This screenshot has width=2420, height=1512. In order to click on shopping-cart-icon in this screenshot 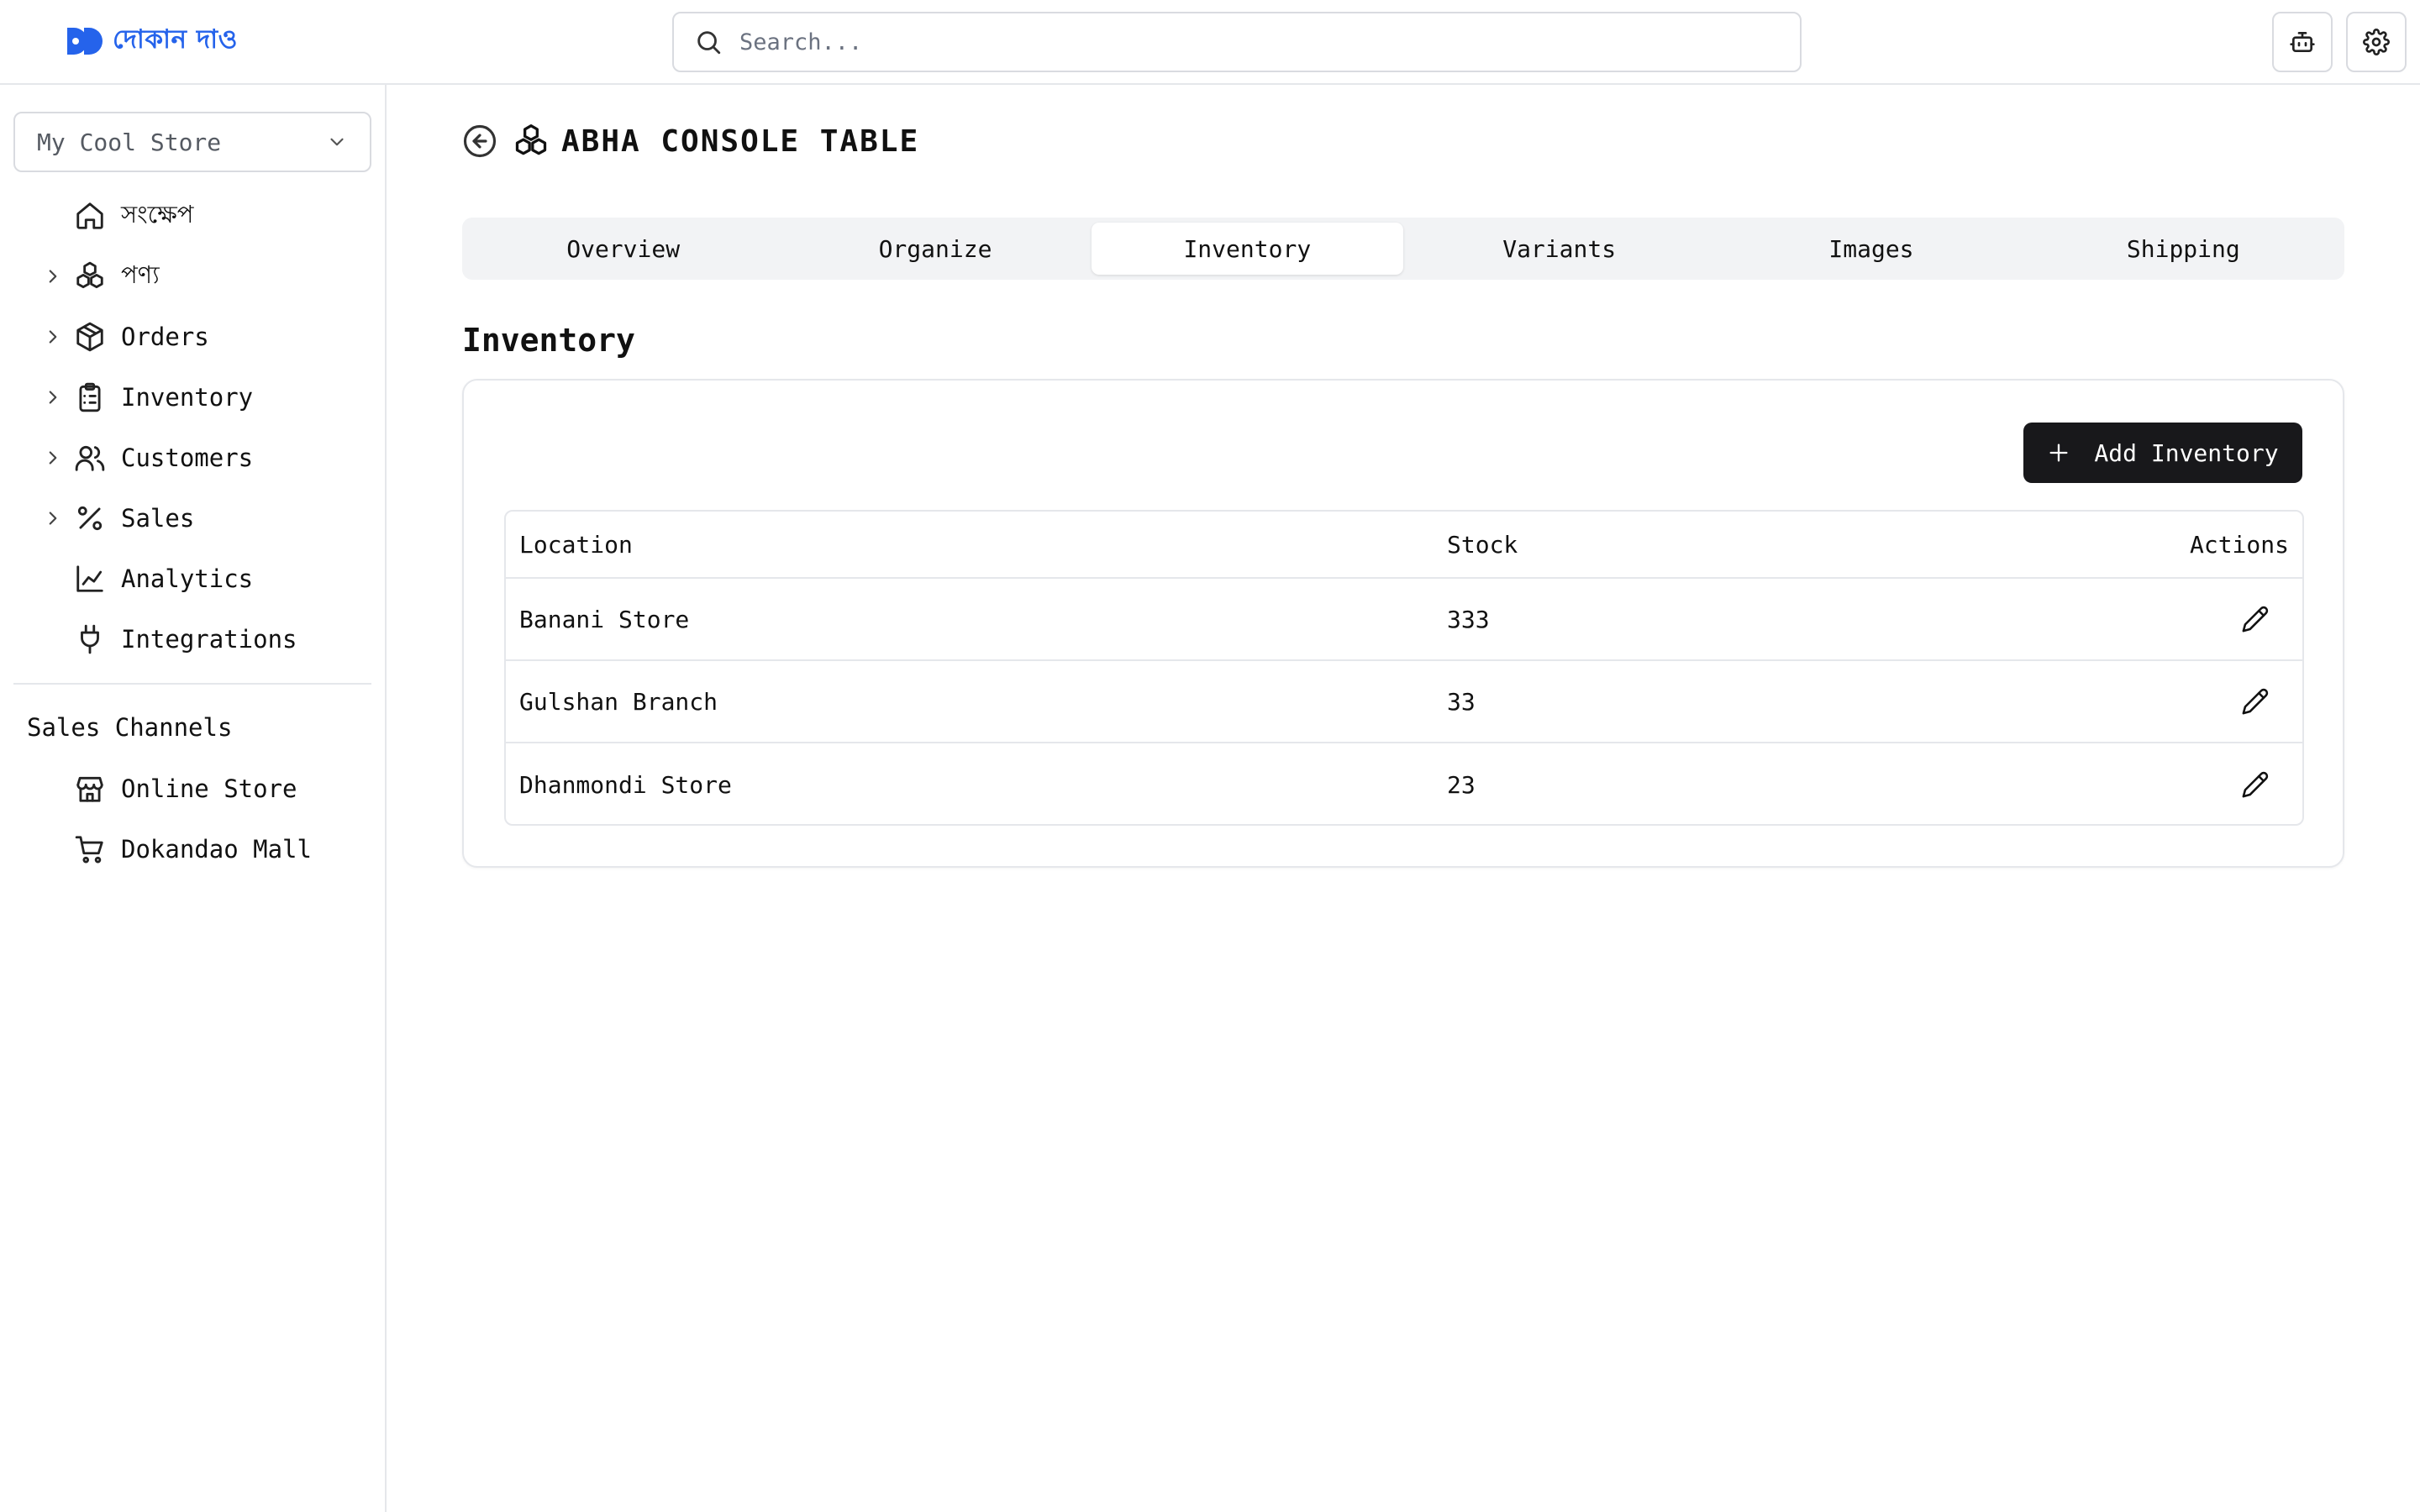, I will do `click(89, 850)`.